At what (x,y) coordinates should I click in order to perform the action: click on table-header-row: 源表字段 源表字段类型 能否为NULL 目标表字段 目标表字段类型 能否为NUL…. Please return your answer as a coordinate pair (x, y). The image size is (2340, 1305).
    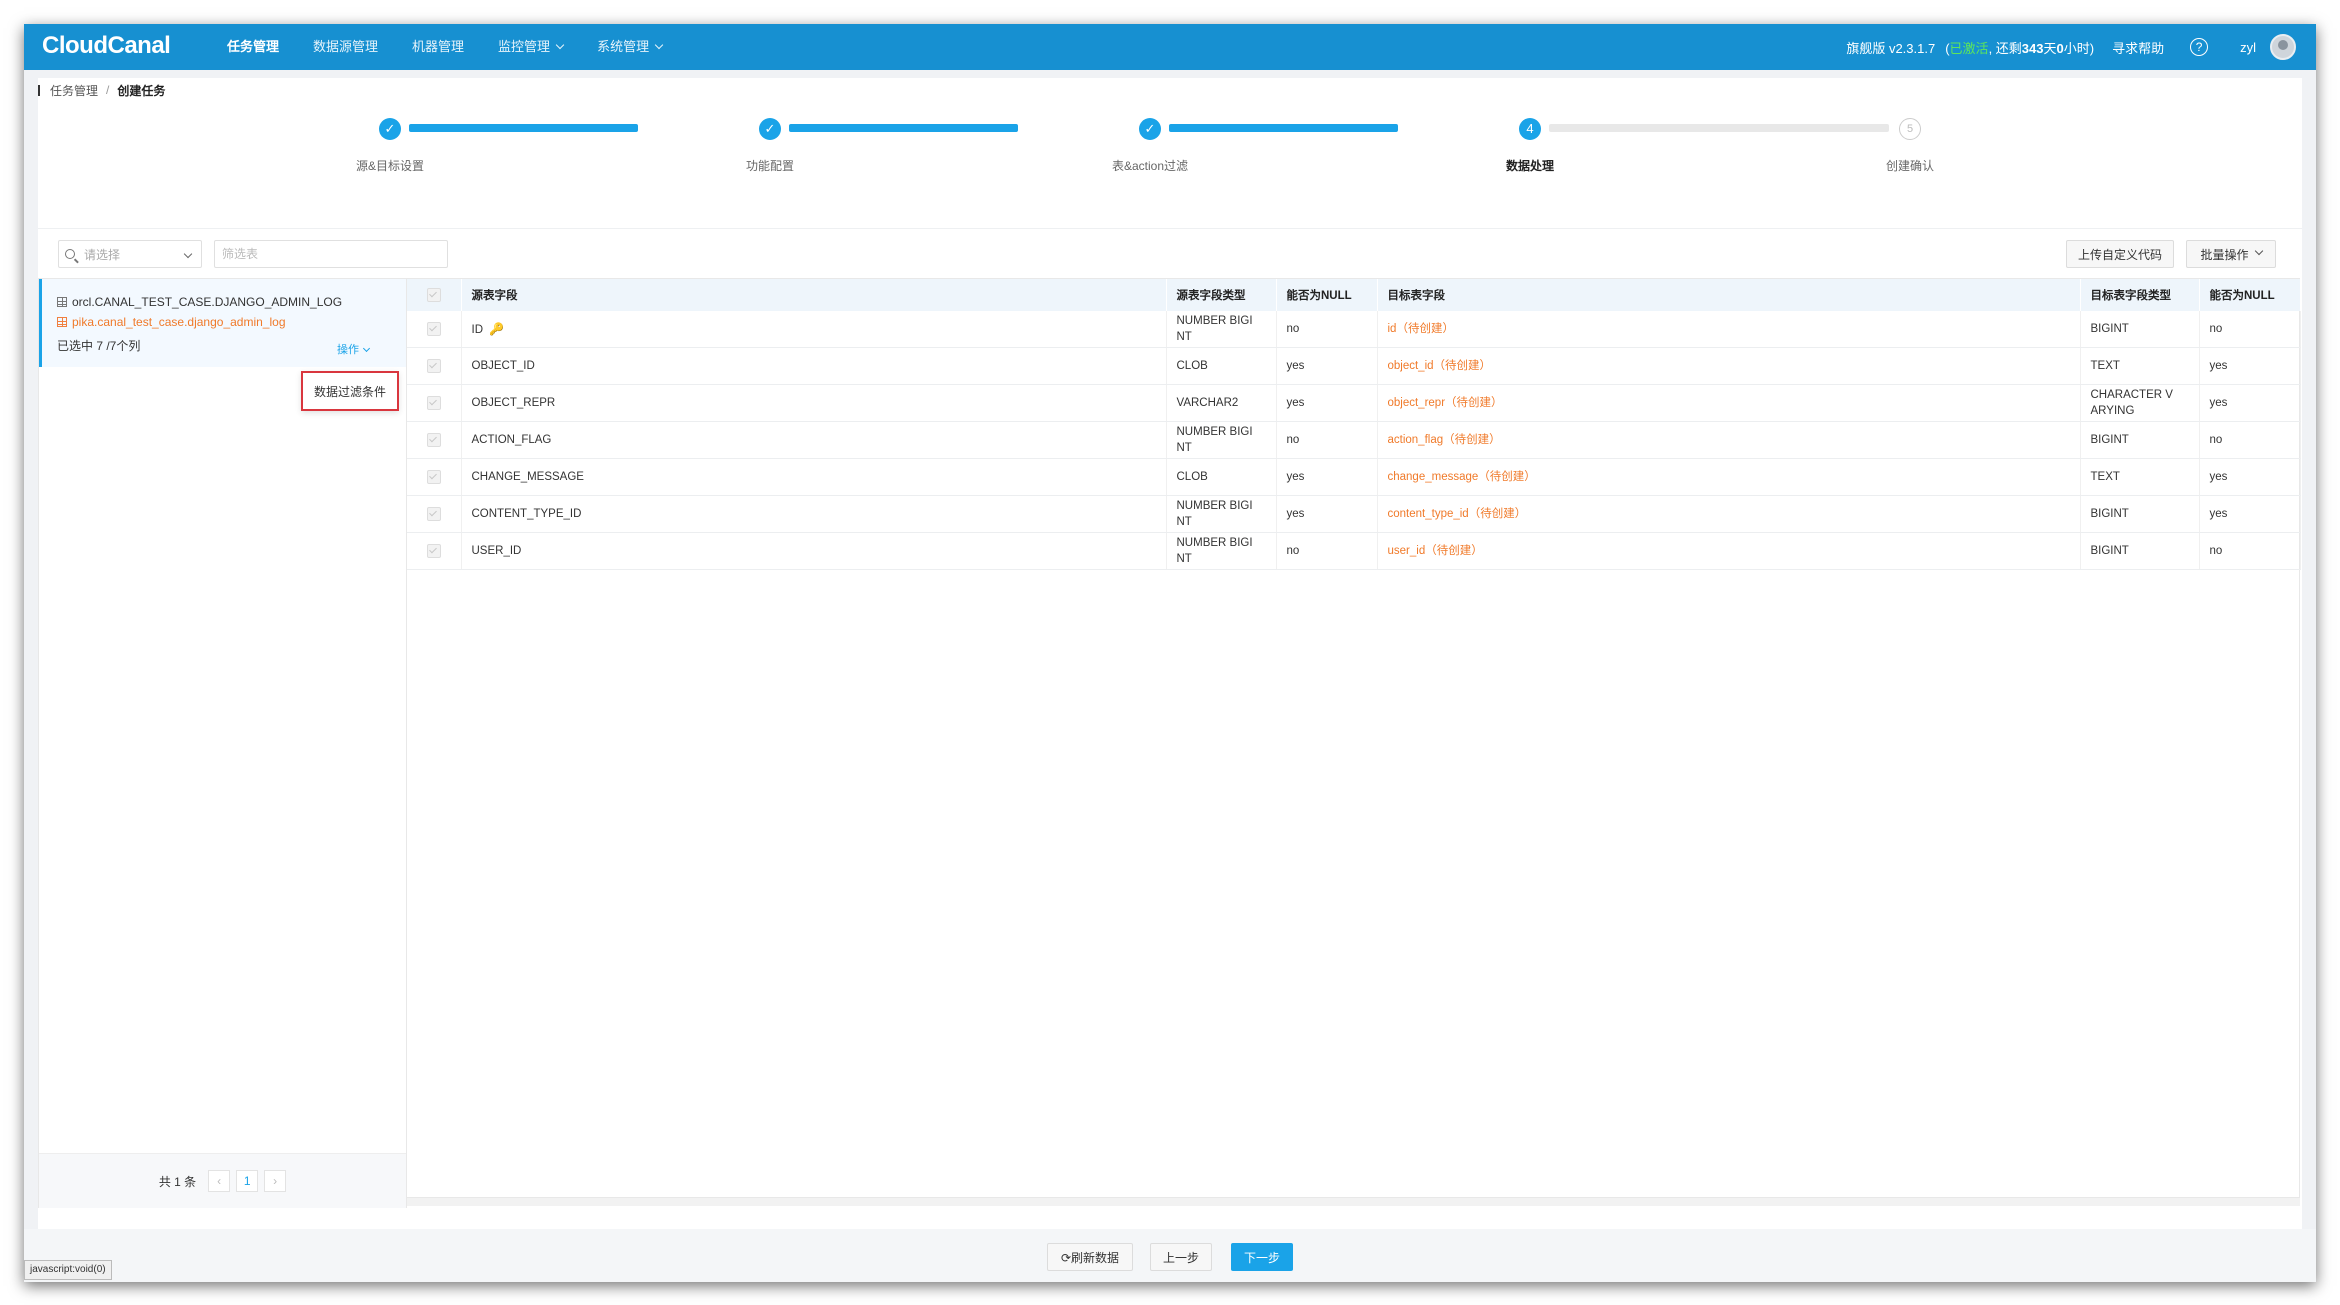
    Looking at the image, I should click on (1354, 295).